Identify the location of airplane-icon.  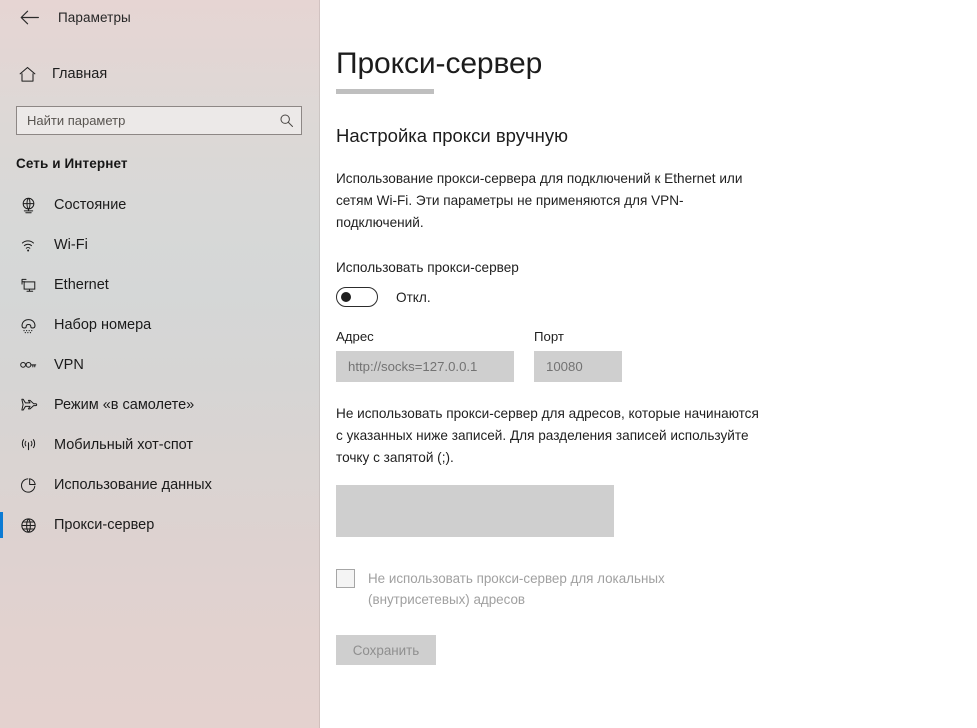
(28, 405).